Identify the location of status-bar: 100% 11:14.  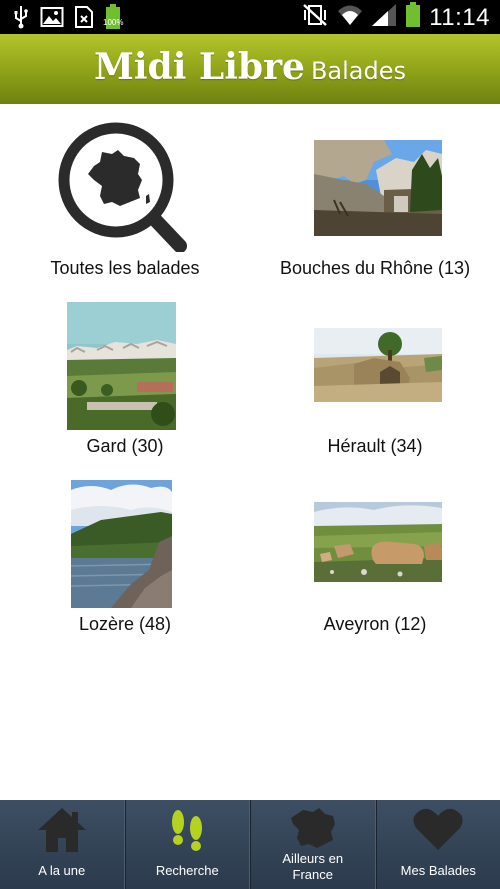
(250, 17).